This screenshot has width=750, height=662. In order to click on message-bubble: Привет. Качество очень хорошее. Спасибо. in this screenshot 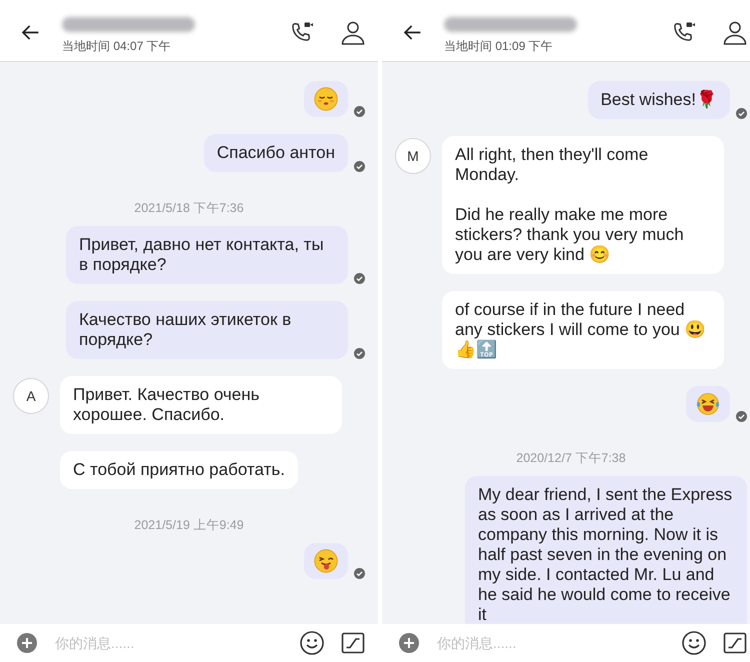, I will do `click(201, 405)`.